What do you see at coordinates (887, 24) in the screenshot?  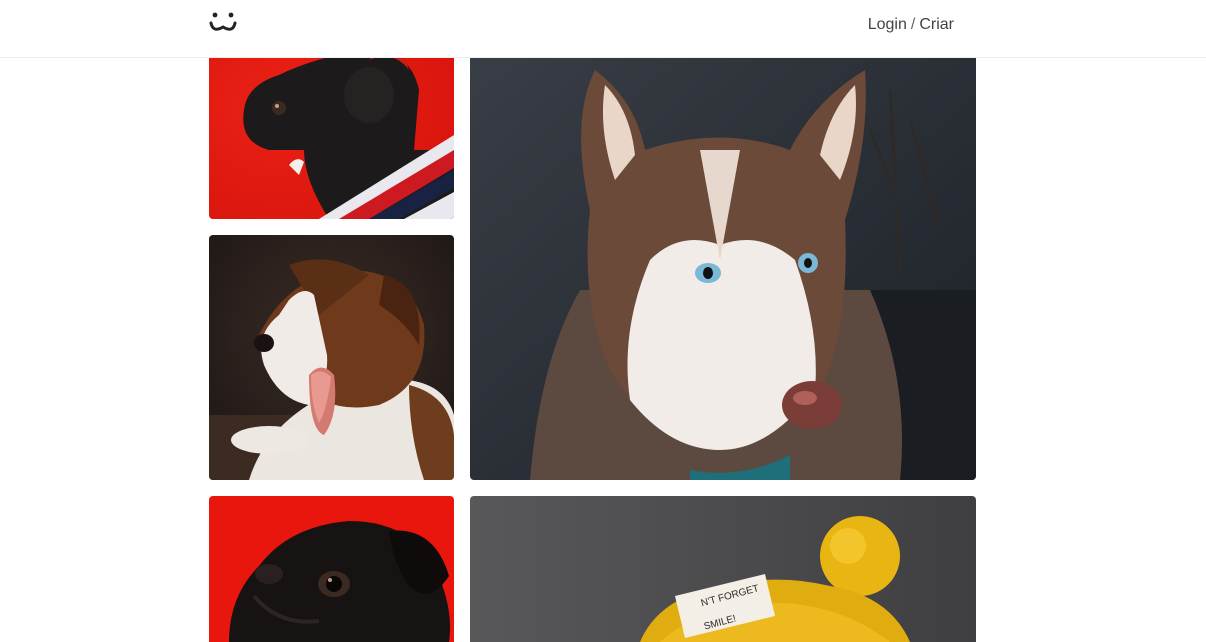 I see `login-link: Login` at bounding box center [887, 24].